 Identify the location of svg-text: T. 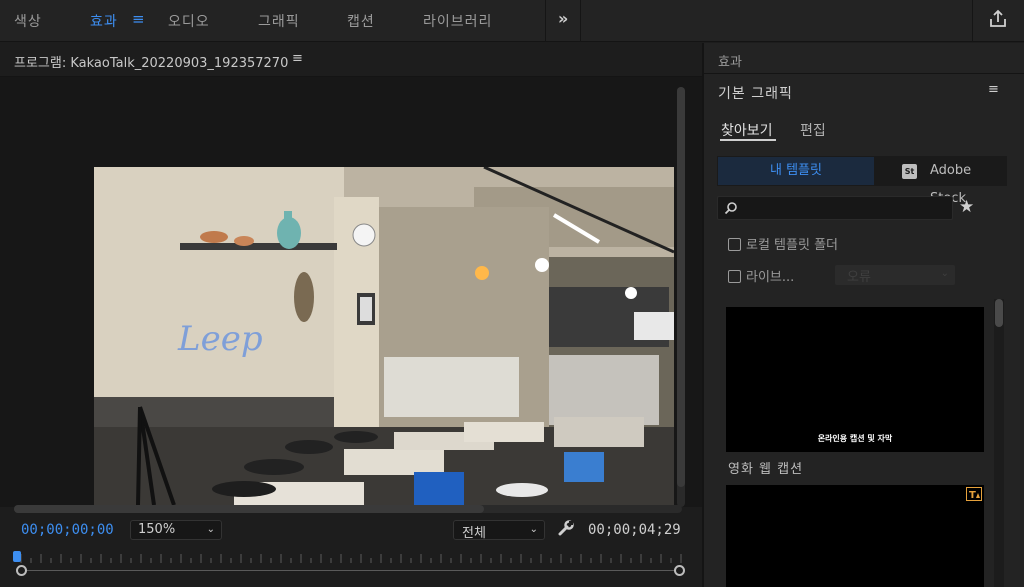
(972, 495).